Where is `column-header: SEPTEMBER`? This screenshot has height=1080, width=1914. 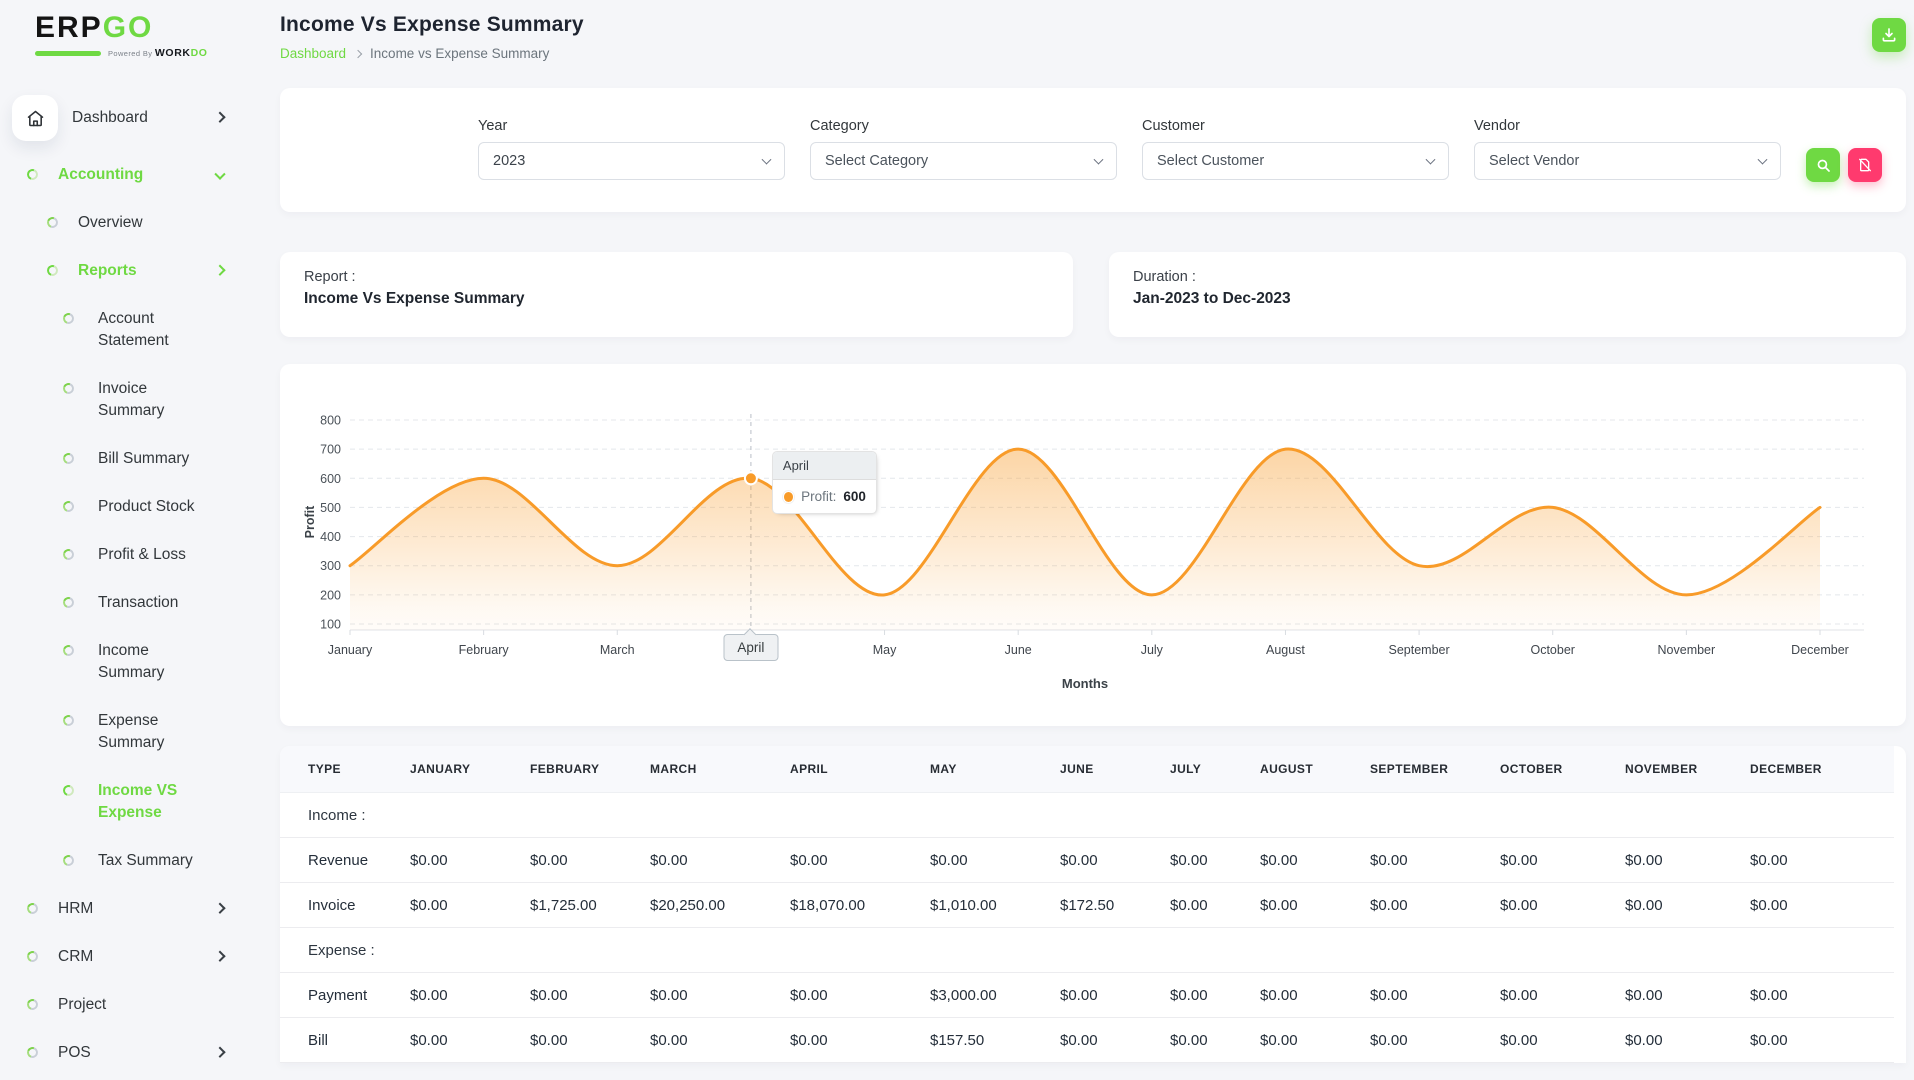 column-header: SEPTEMBER is located at coordinates (1425, 769).